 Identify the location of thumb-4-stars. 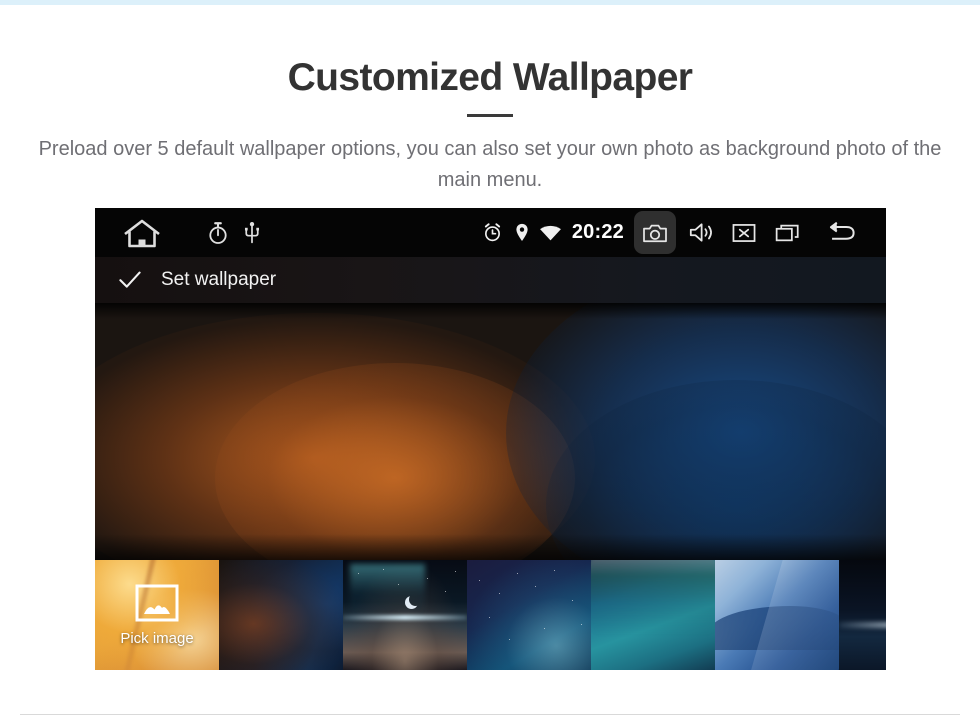
(529, 615).